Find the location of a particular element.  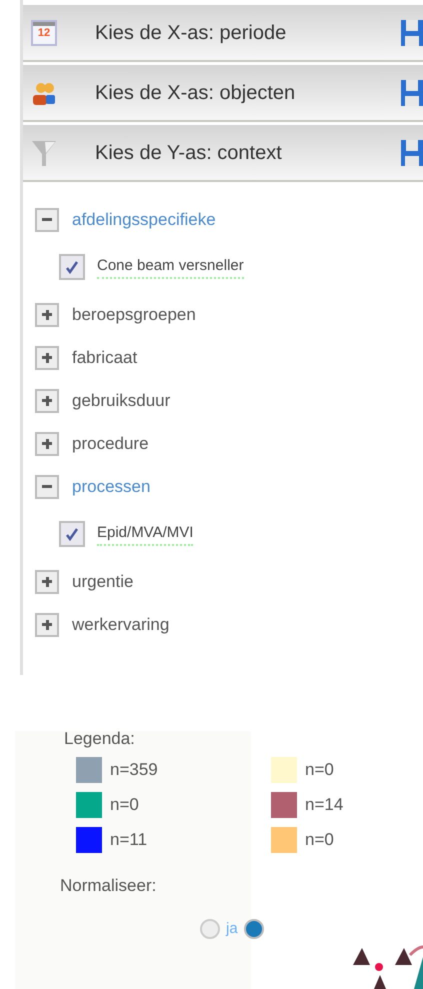

tree-item: werkervaring is located at coordinates (121, 625).